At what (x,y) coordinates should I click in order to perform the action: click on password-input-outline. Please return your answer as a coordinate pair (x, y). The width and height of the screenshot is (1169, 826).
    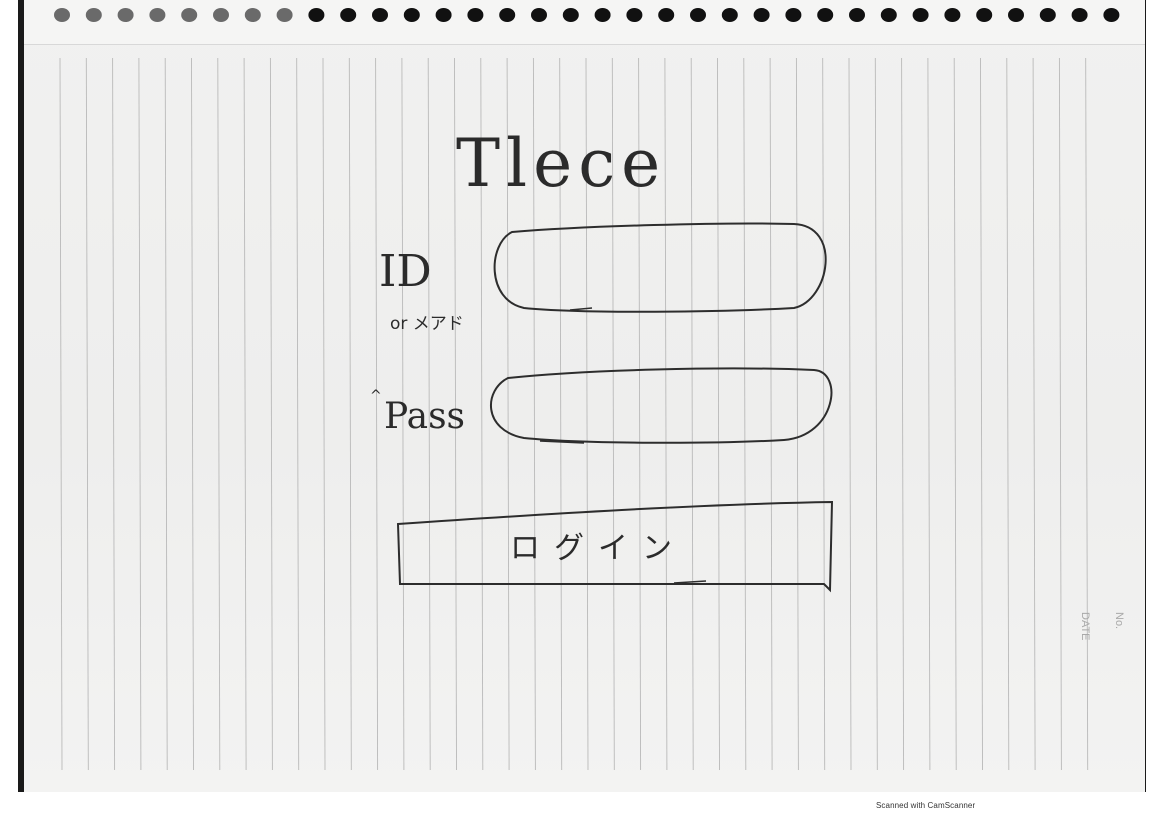
    Looking at the image, I should click on (661, 405).